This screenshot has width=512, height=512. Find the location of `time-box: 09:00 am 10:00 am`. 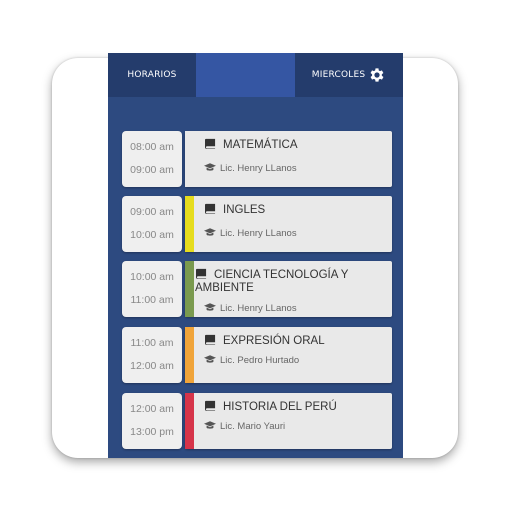

time-box: 09:00 am 10:00 am is located at coordinates (152, 224).